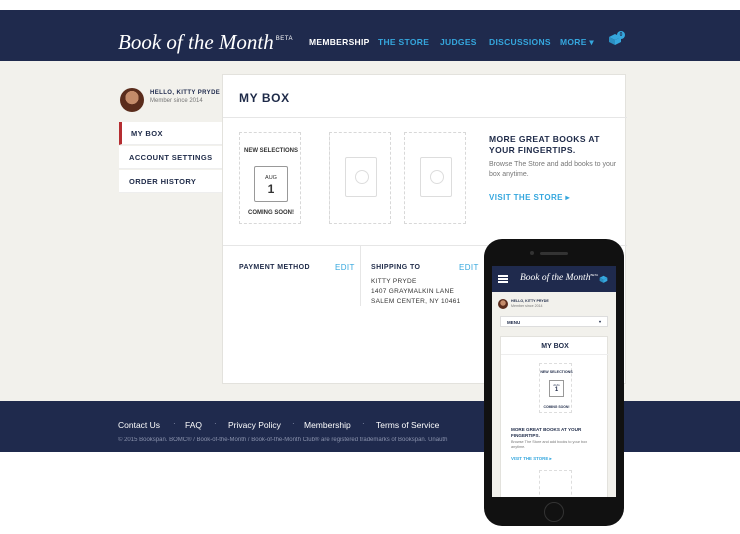 Image resolution: width=740 pixels, height=534 pixels. What do you see at coordinates (196, 42) in the screenshot?
I see `logo-text: Book of the Month` at bounding box center [196, 42].